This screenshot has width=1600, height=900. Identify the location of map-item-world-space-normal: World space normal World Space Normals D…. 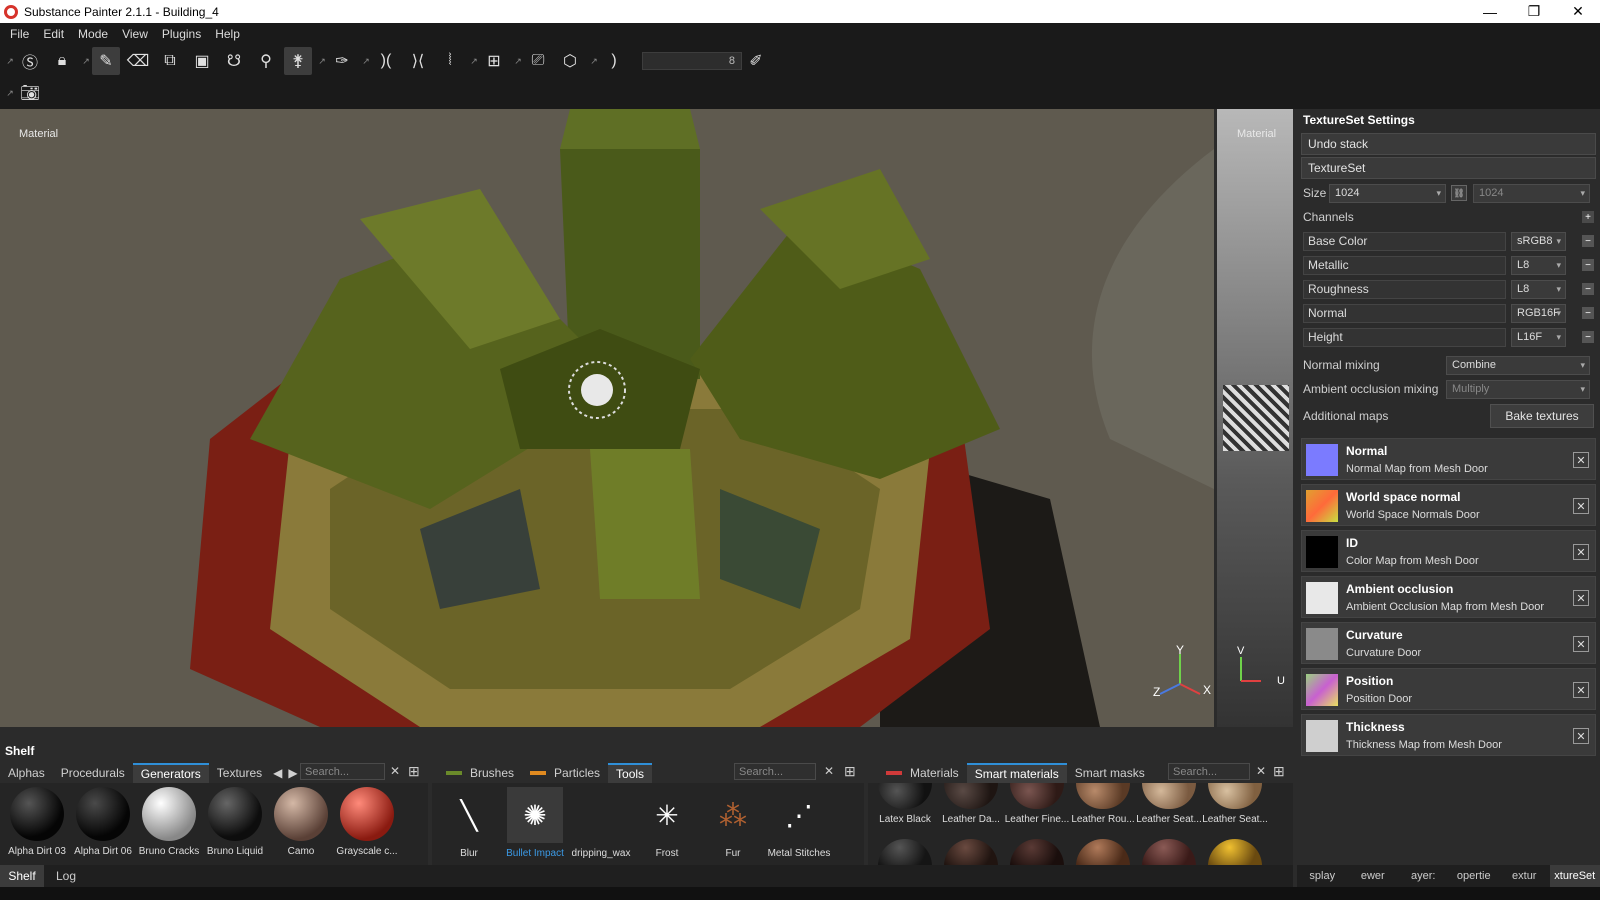
(1448, 505).